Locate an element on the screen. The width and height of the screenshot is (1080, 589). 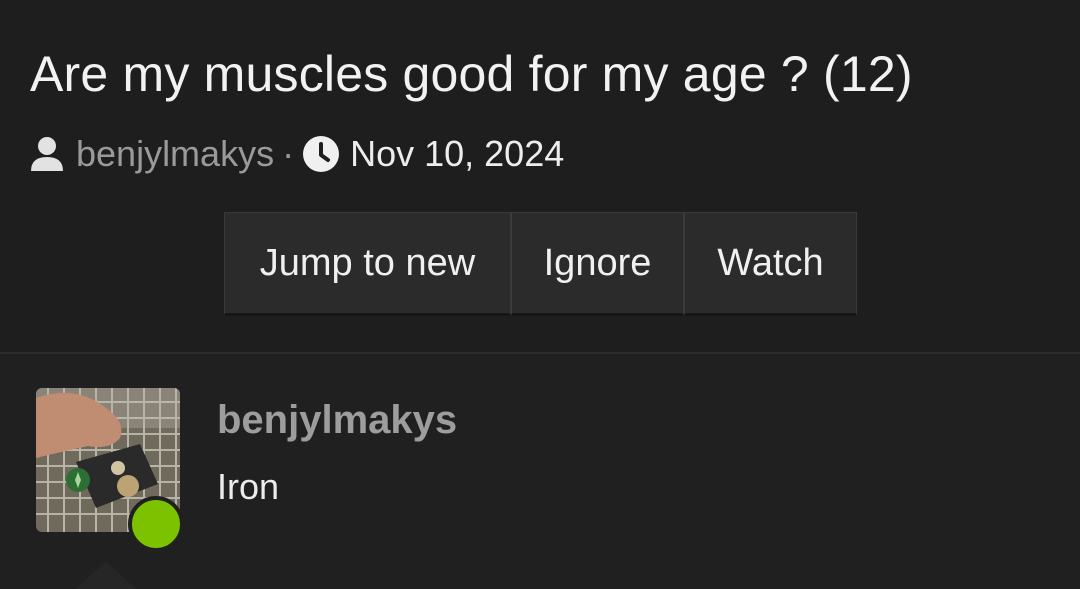
user-icon is located at coordinates (47, 154).